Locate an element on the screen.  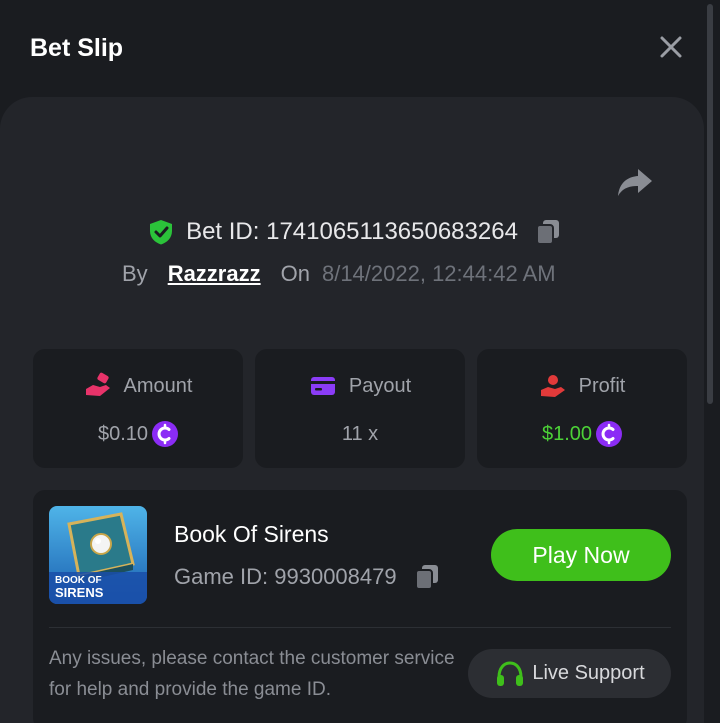
game-title: Book Of Sirens is located at coordinates (251, 534).